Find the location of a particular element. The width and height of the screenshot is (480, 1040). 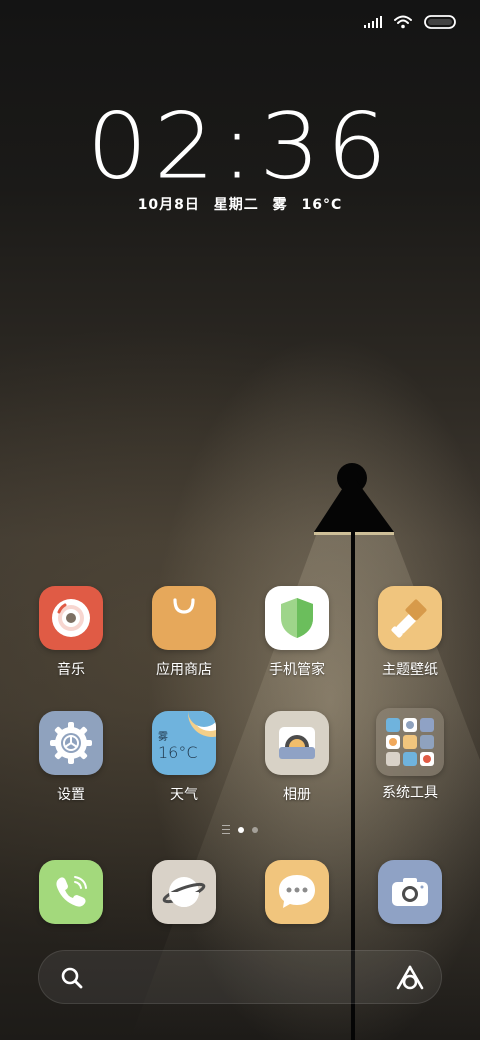

app-label: 应用商店 is located at coordinates (184, 670).